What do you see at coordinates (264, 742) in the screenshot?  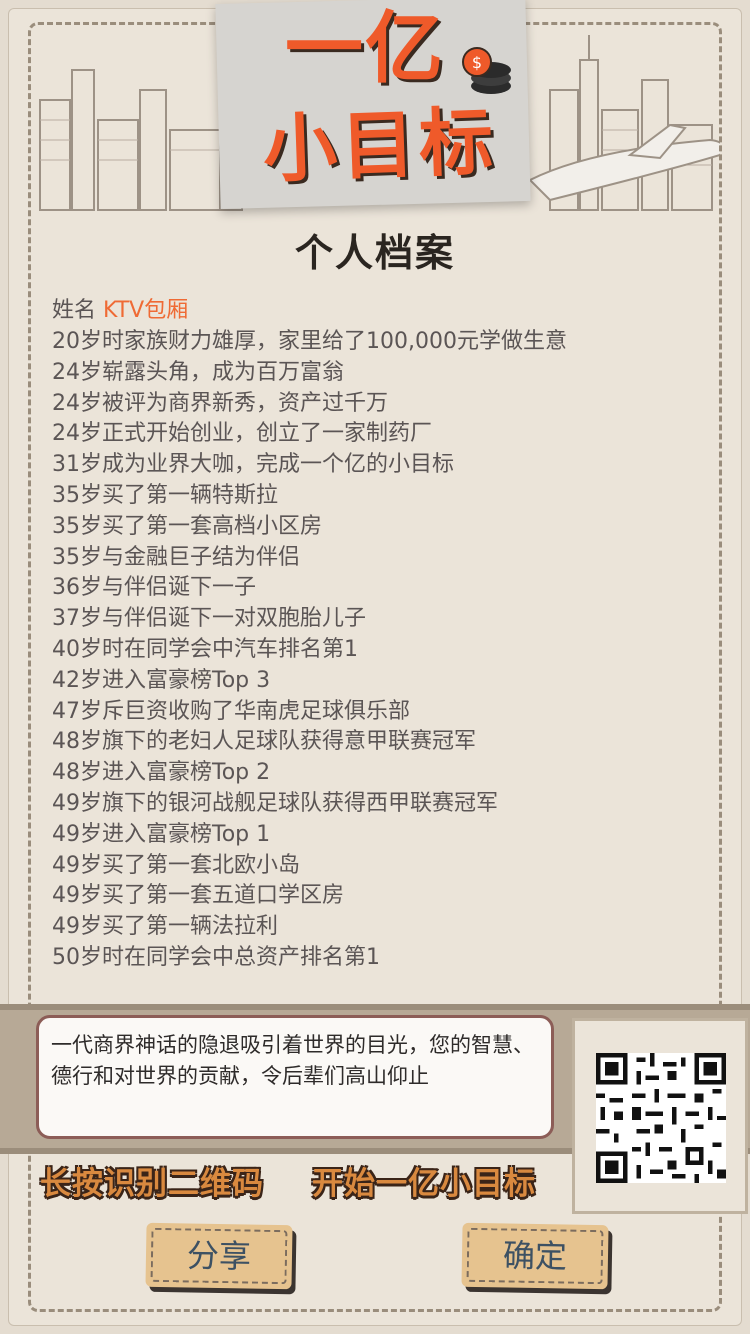 I see `list-item: 48岁旗下的老妇人足球队获得意甲联赛冠军` at bounding box center [264, 742].